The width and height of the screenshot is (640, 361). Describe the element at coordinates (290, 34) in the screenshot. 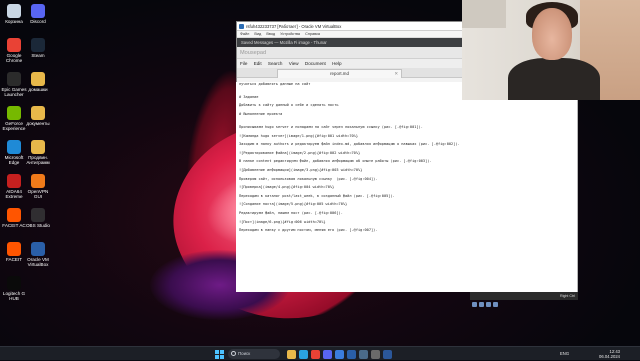

I see `vbox-menu-devices: Устройства` at that location.